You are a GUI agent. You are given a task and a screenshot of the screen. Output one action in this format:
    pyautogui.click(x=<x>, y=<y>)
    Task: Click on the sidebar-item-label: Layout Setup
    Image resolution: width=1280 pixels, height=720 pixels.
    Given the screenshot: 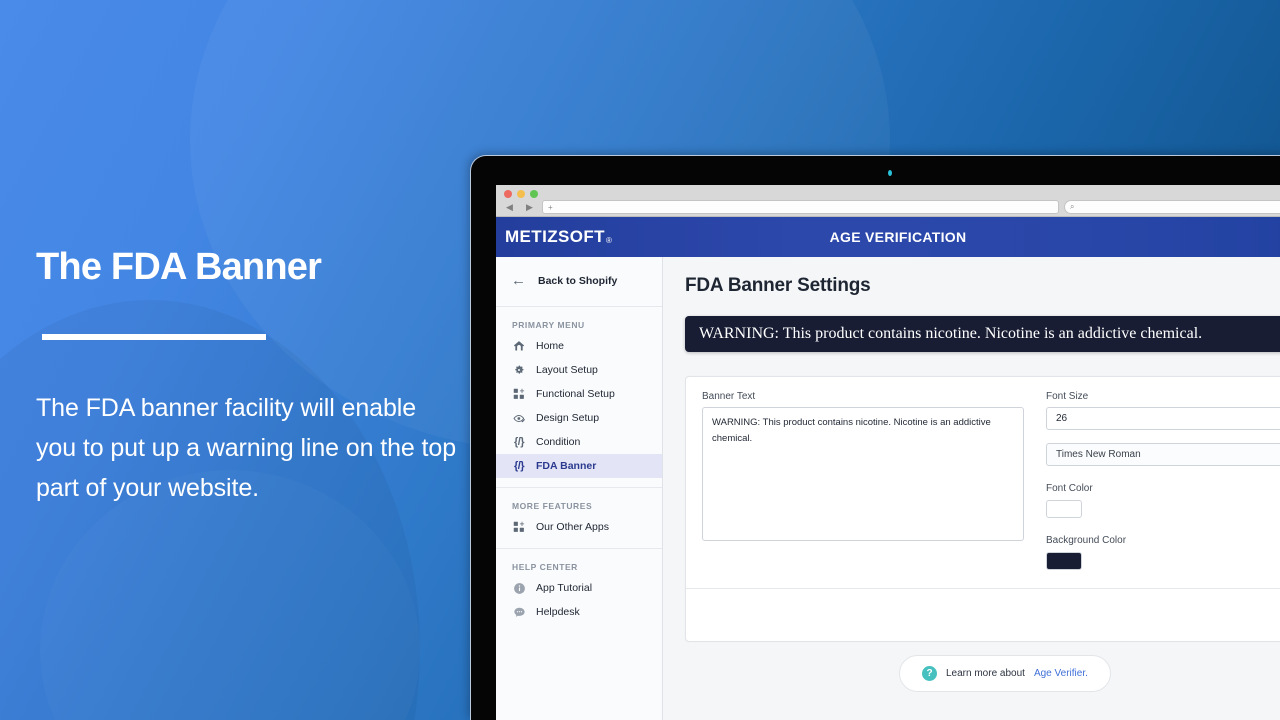 What is the action you would take?
    pyautogui.click(x=567, y=370)
    